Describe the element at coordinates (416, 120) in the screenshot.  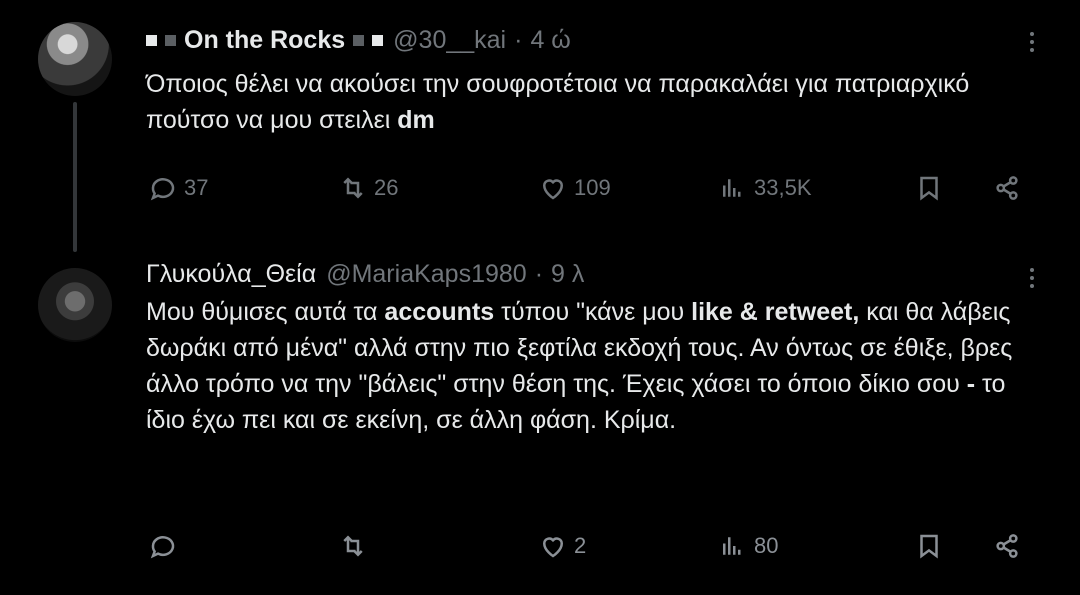
I see `tweet-text-part: dm` at that location.